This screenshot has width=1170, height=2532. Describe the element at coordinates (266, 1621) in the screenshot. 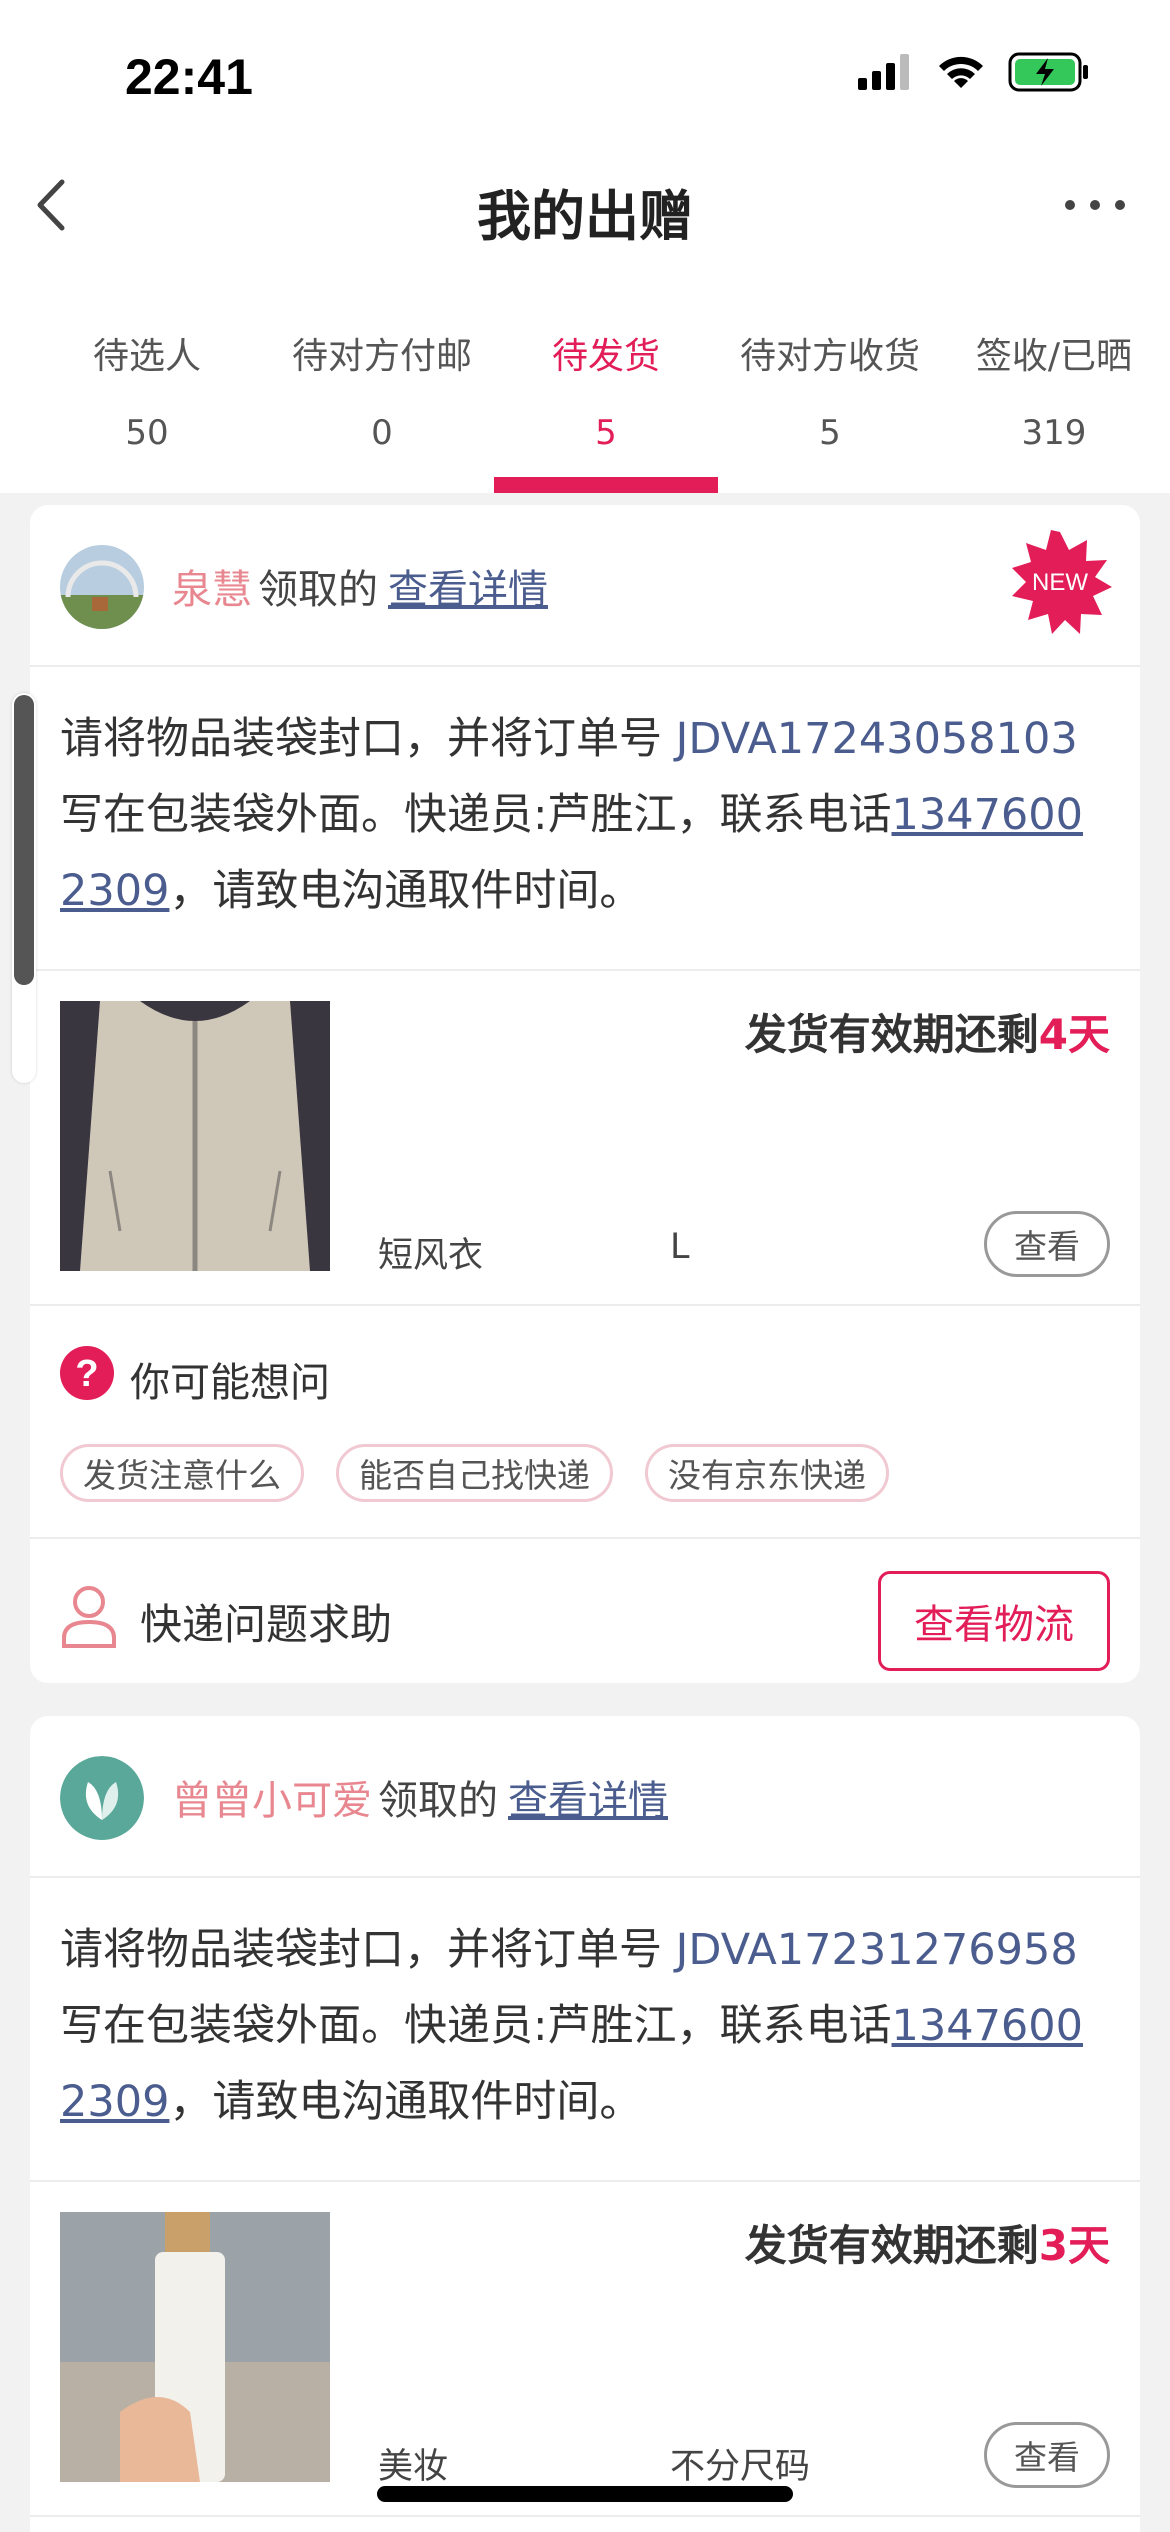

I see `courier-help-link: 快递问题求助` at that location.